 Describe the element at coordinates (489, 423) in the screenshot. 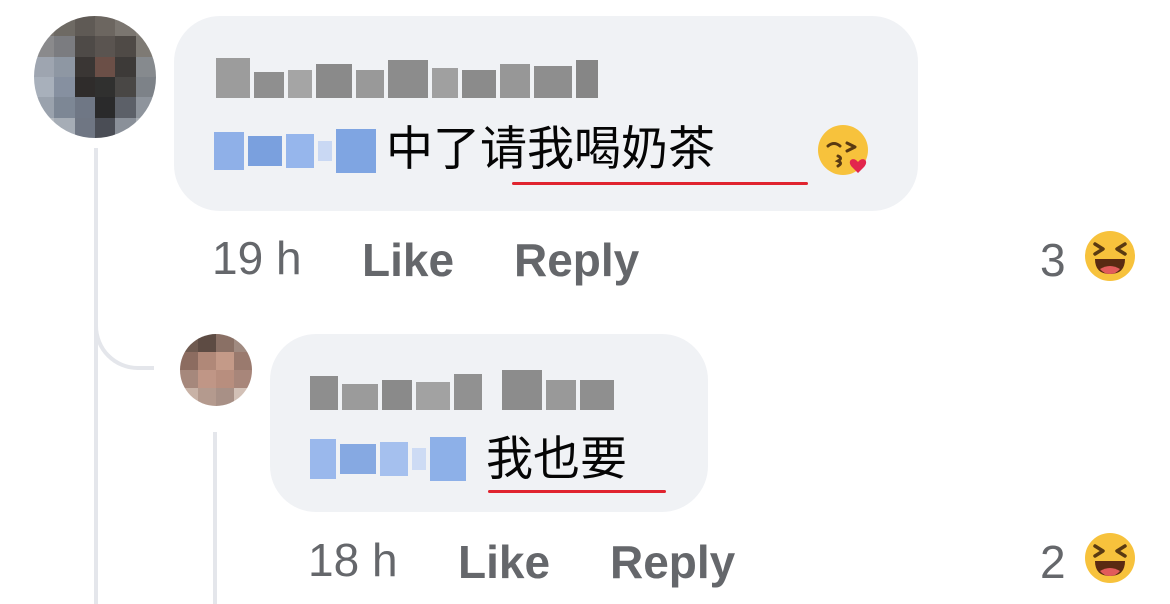

I see `comment-bubble: 我也要` at that location.